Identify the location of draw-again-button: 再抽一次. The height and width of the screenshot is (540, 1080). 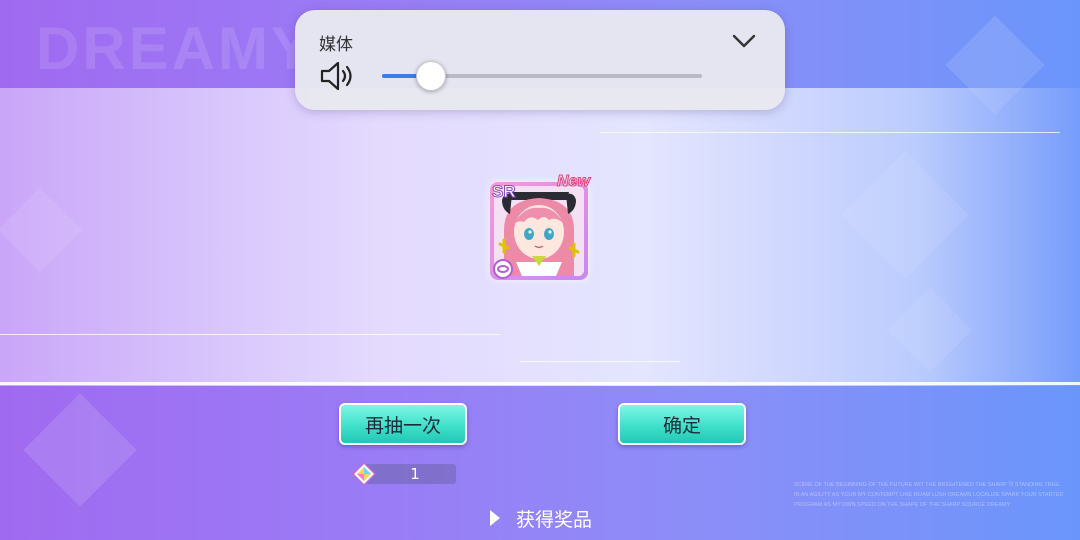
(403, 424).